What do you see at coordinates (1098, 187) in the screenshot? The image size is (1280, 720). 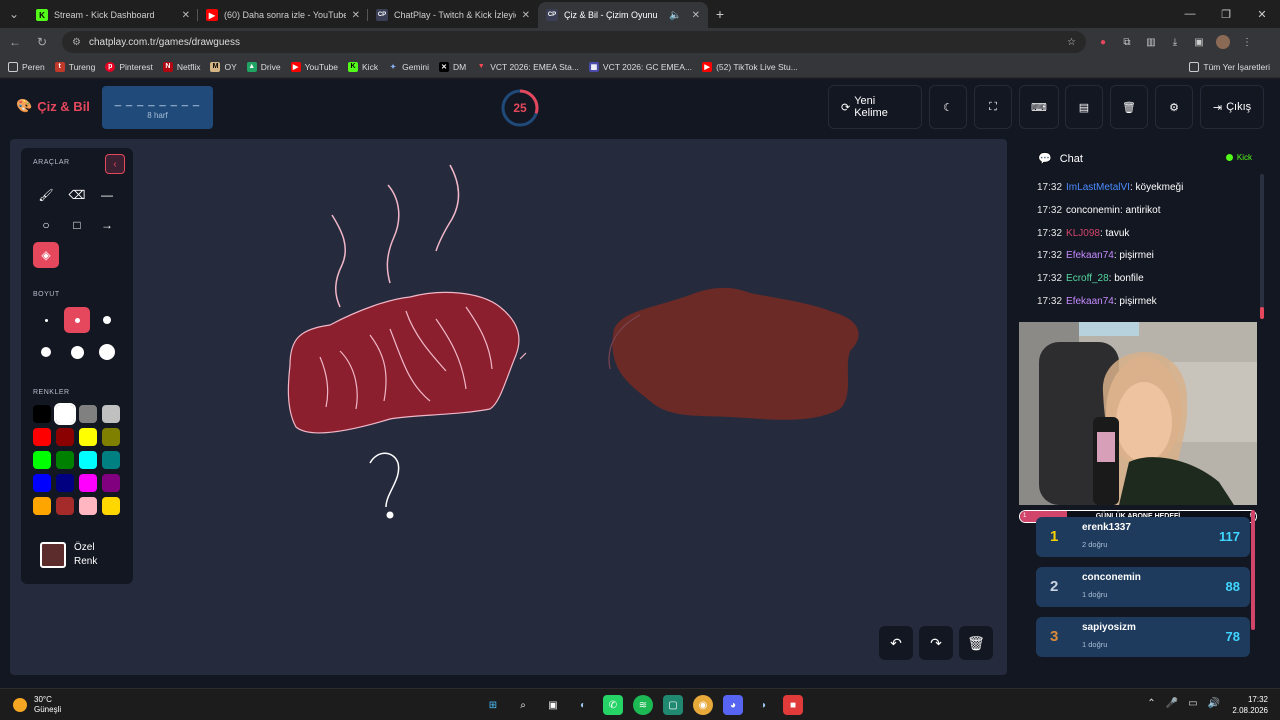 I see `message-user: ImLastMetalVI` at bounding box center [1098, 187].